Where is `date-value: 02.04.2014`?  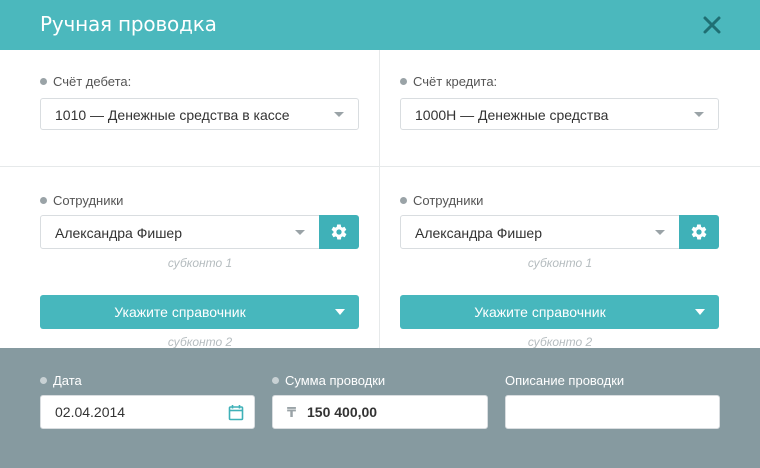 date-value: 02.04.2014 is located at coordinates (90, 412).